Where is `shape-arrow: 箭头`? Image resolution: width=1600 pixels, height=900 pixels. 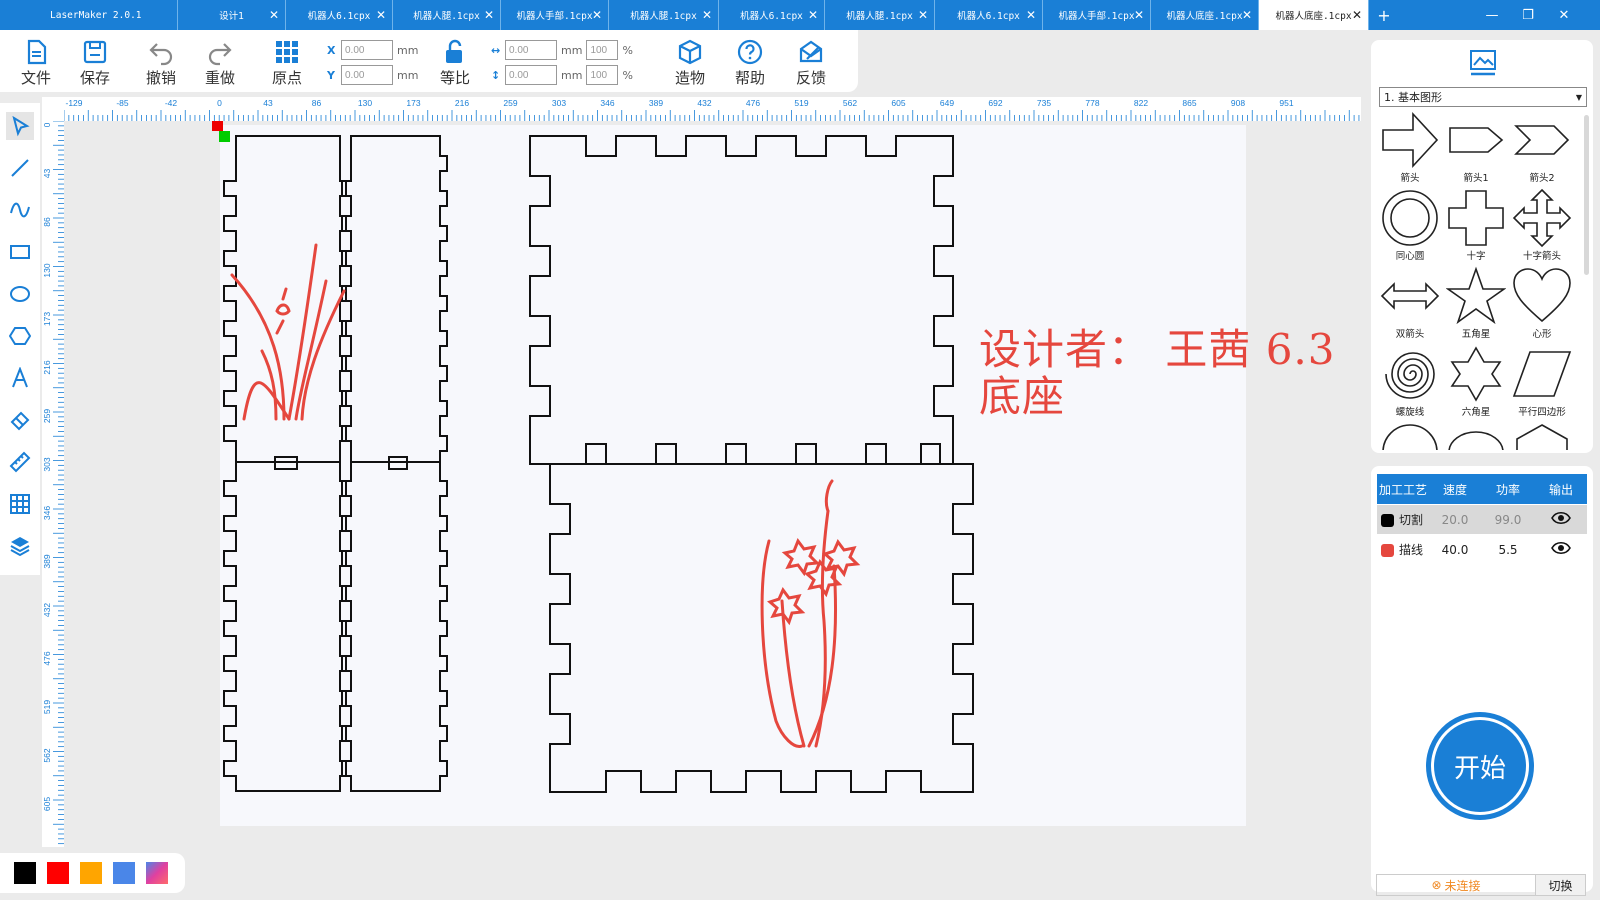
shape-arrow: 箭头 is located at coordinates (1410, 149).